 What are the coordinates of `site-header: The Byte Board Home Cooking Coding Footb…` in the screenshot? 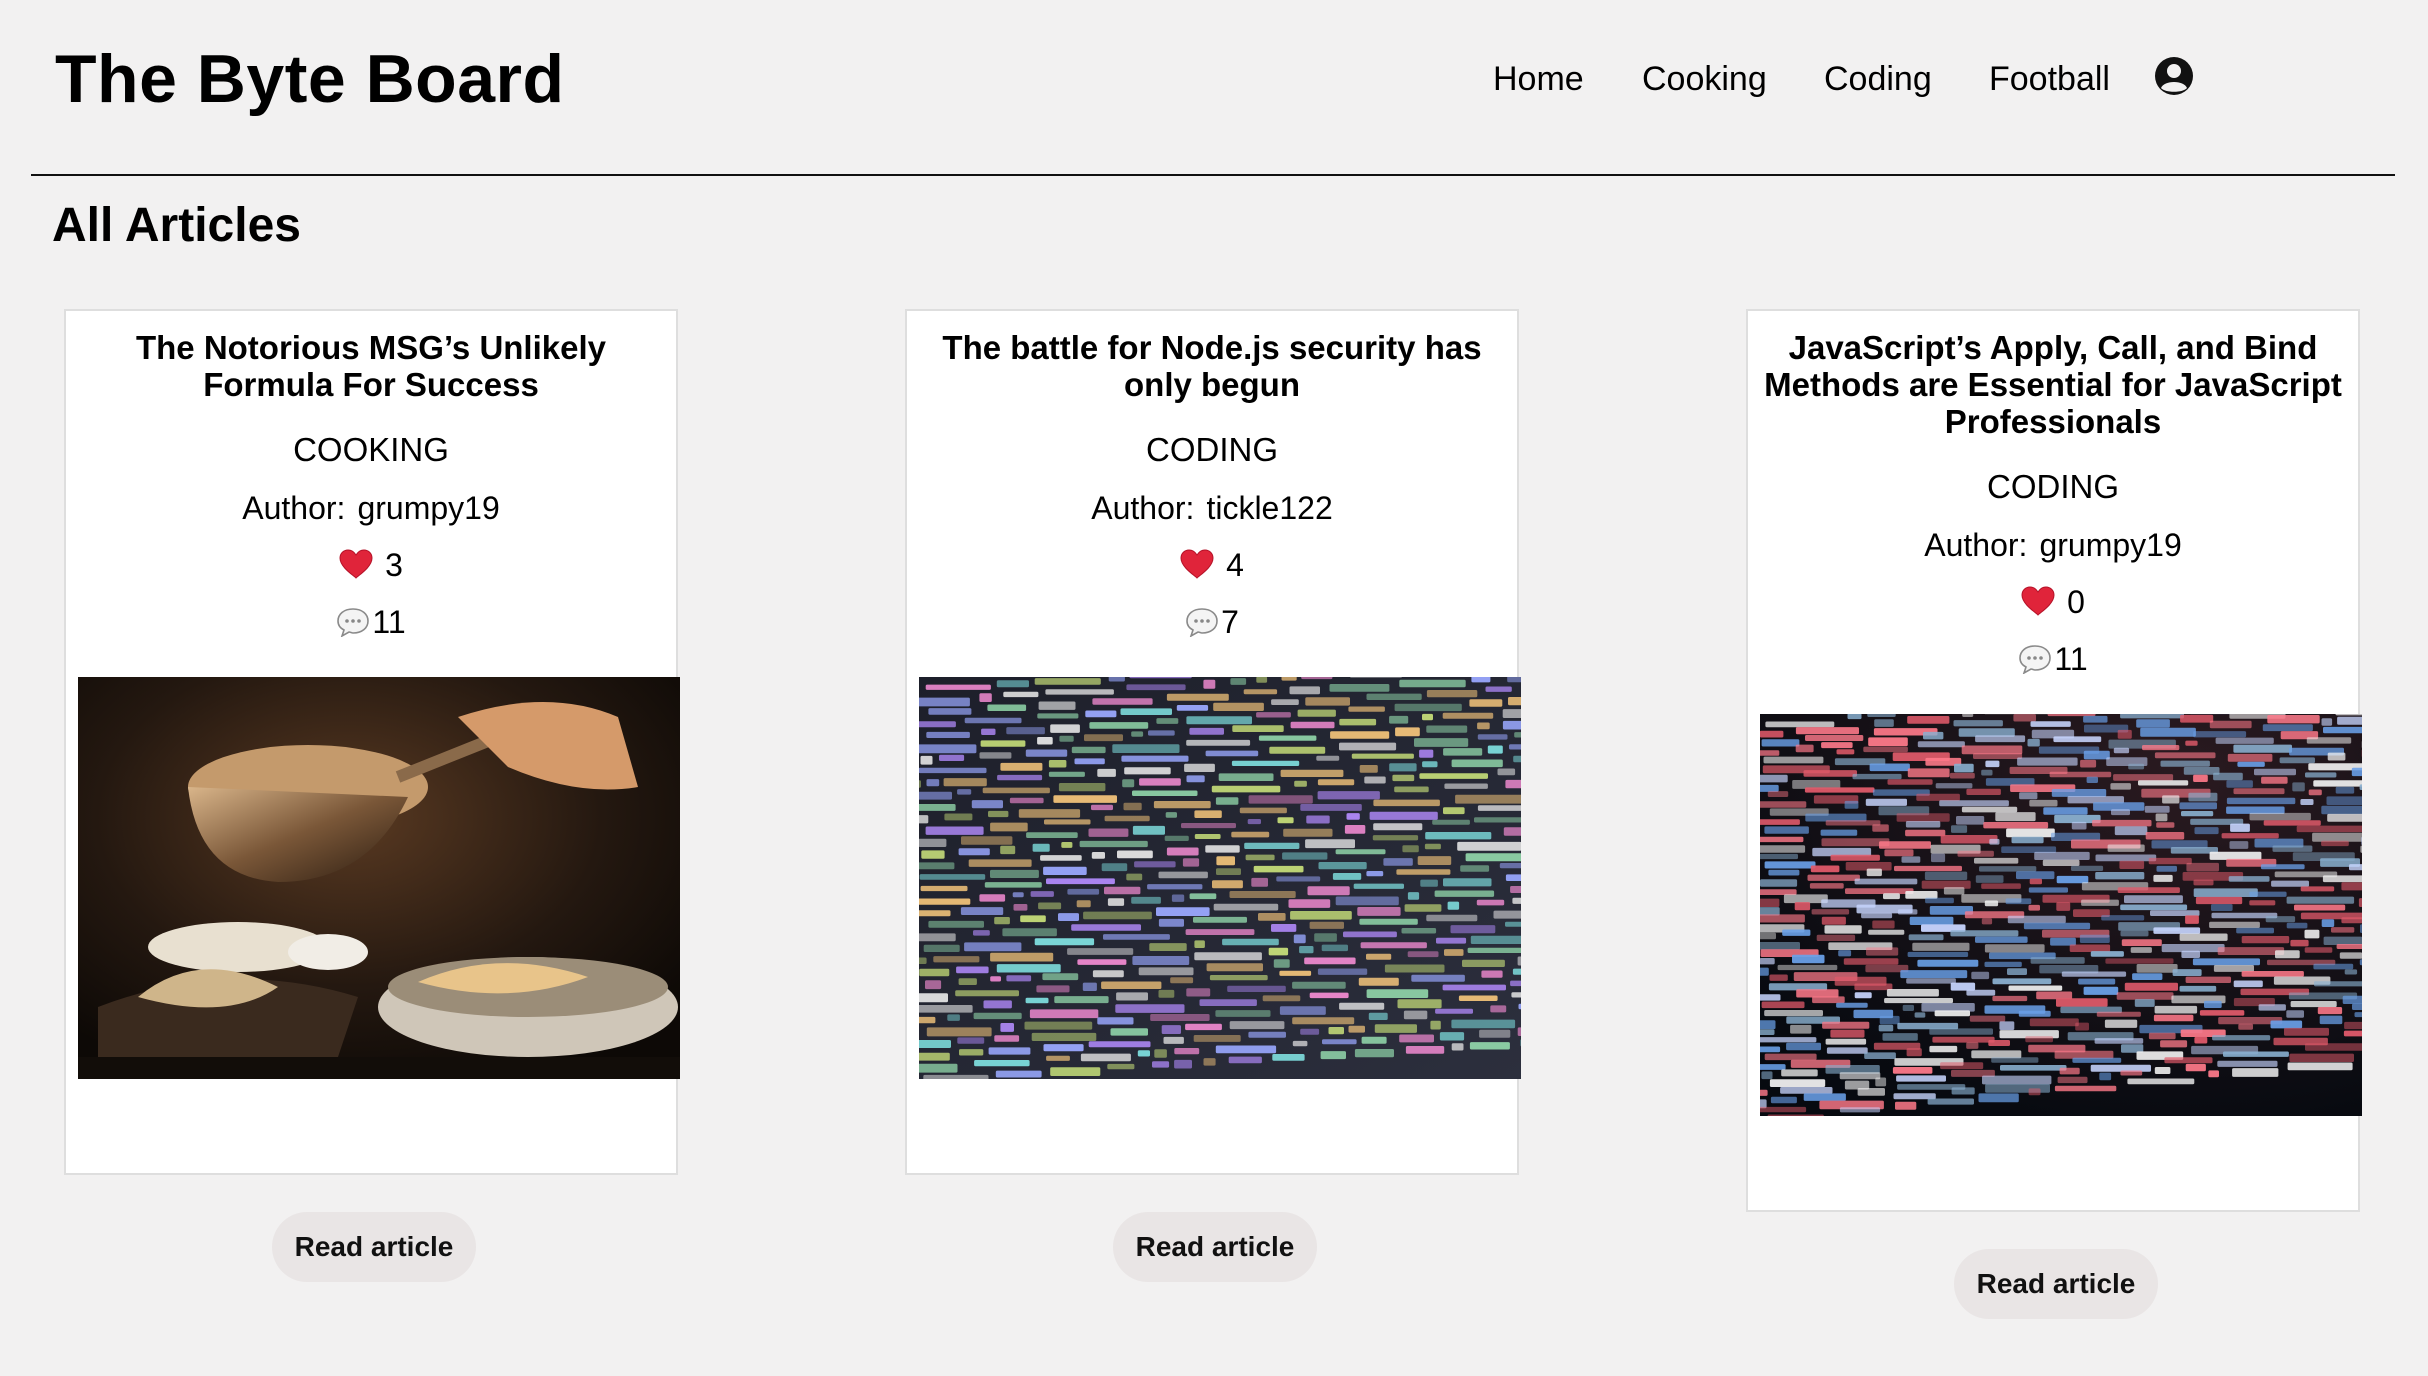 It's located at (1213, 88).